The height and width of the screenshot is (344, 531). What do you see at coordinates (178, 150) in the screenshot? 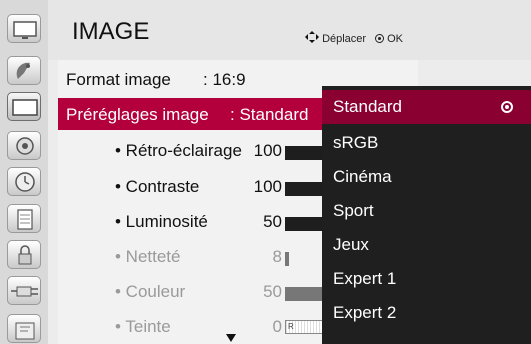
I see `setting-name: • Rétro-éclairage` at bounding box center [178, 150].